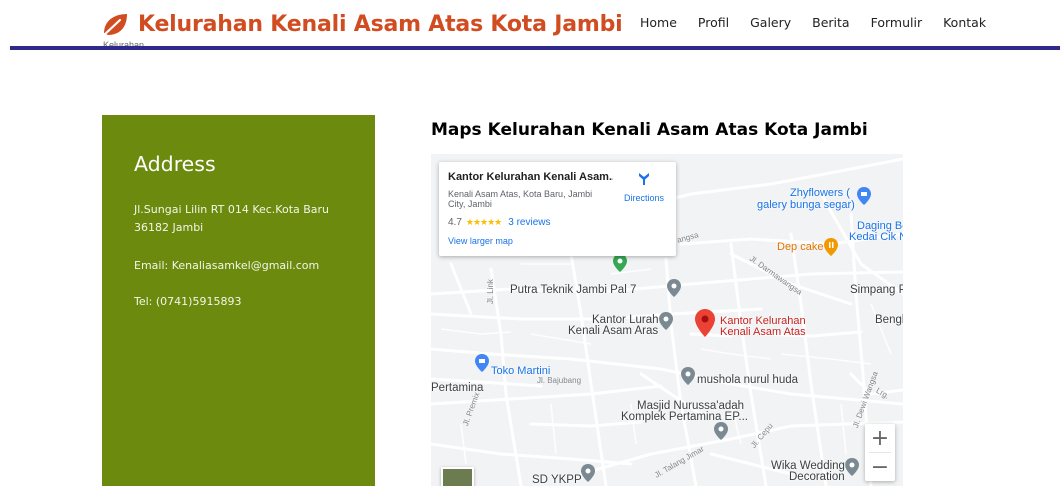 This screenshot has width=1060, height=486. Describe the element at coordinates (820, 193) in the screenshot. I see `map-label-zhyflowers: Zhyflowers (` at that location.